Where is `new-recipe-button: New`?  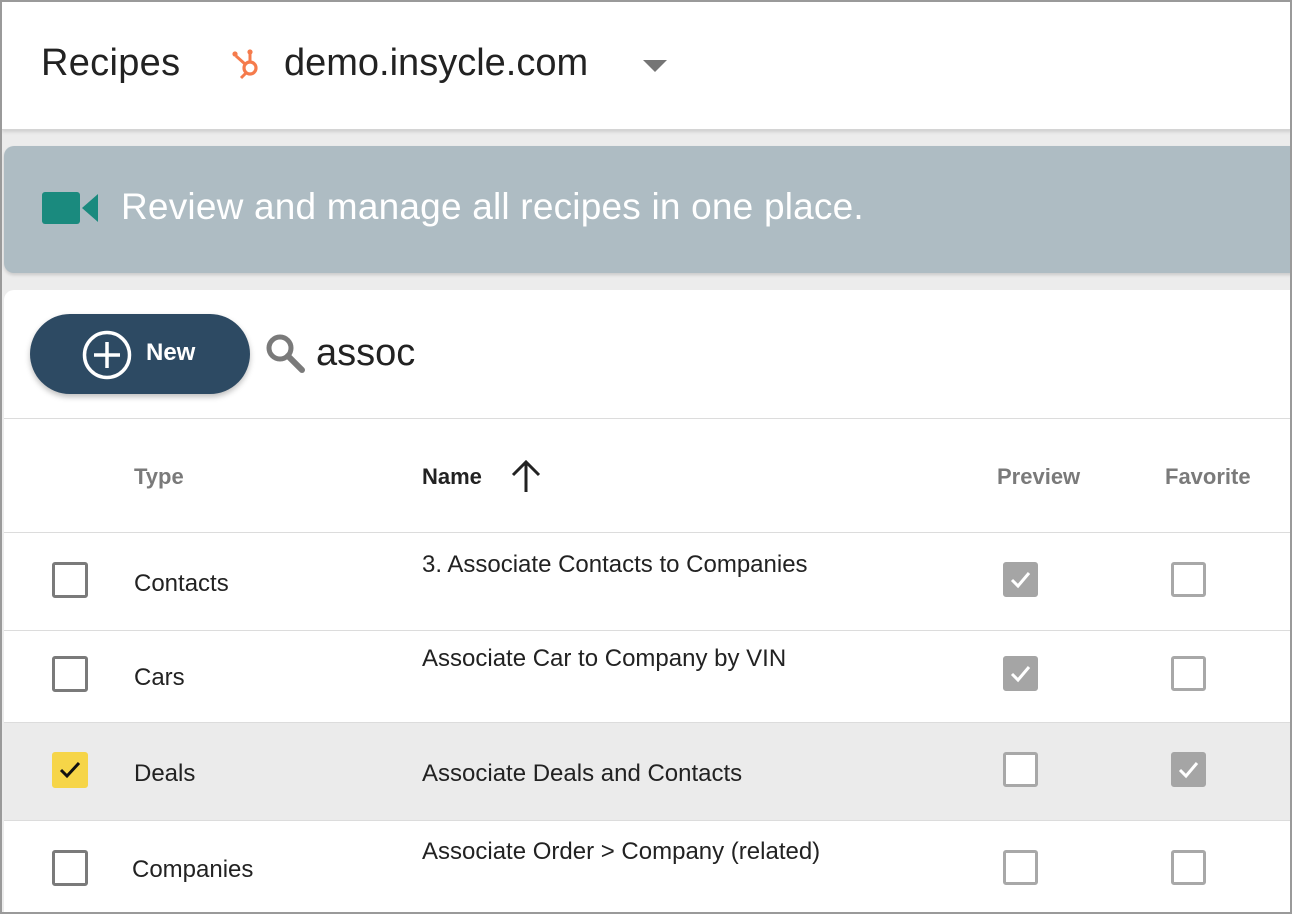 new-recipe-button: New is located at coordinates (140, 354).